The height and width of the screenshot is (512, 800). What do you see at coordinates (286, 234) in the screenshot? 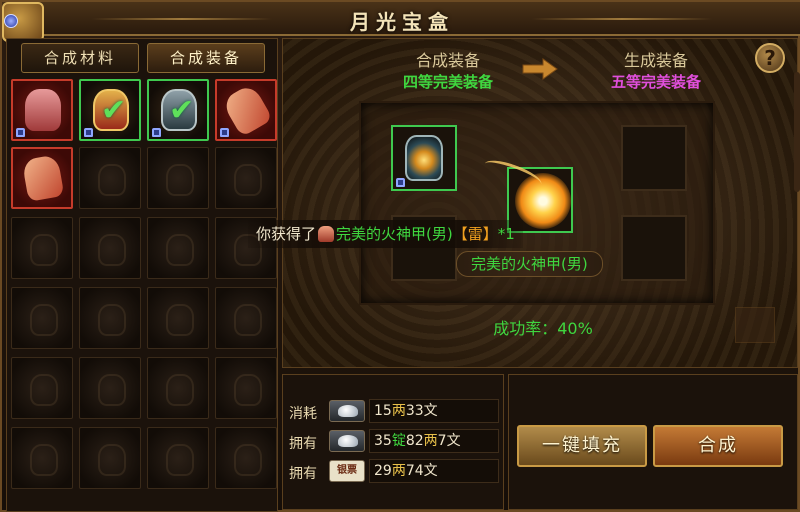
I see `notice-prefix: 你获得了` at bounding box center [286, 234].